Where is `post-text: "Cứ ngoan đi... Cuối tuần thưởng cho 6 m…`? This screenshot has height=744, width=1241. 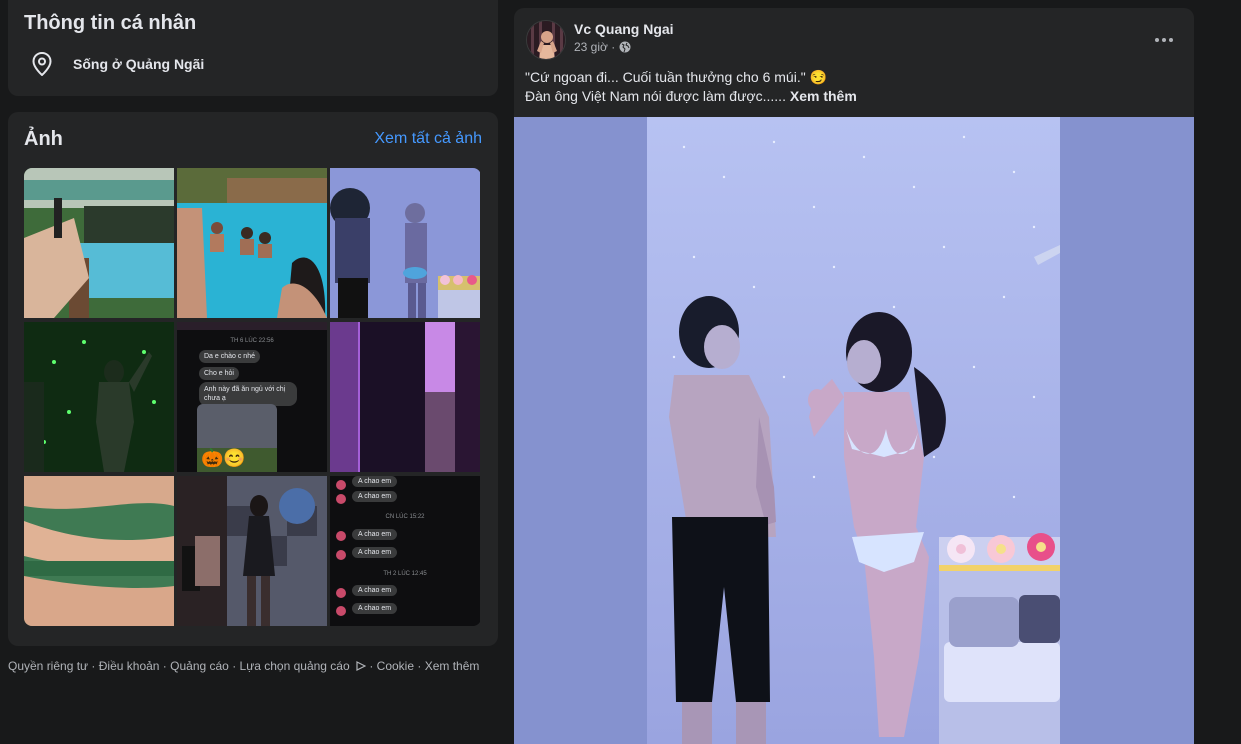 post-text: "Cứ ngoan đi... Cuối tuần thưởng cho 6 m… is located at coordinates (850, 87).